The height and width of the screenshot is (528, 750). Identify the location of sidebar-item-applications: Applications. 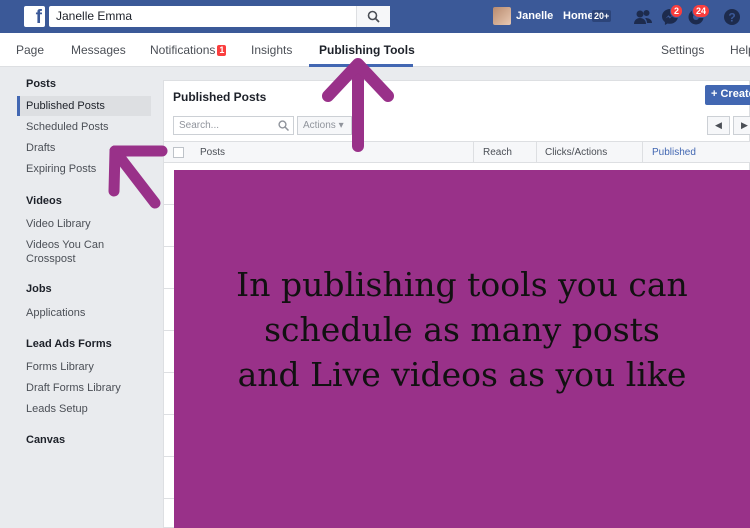
(55, 313).